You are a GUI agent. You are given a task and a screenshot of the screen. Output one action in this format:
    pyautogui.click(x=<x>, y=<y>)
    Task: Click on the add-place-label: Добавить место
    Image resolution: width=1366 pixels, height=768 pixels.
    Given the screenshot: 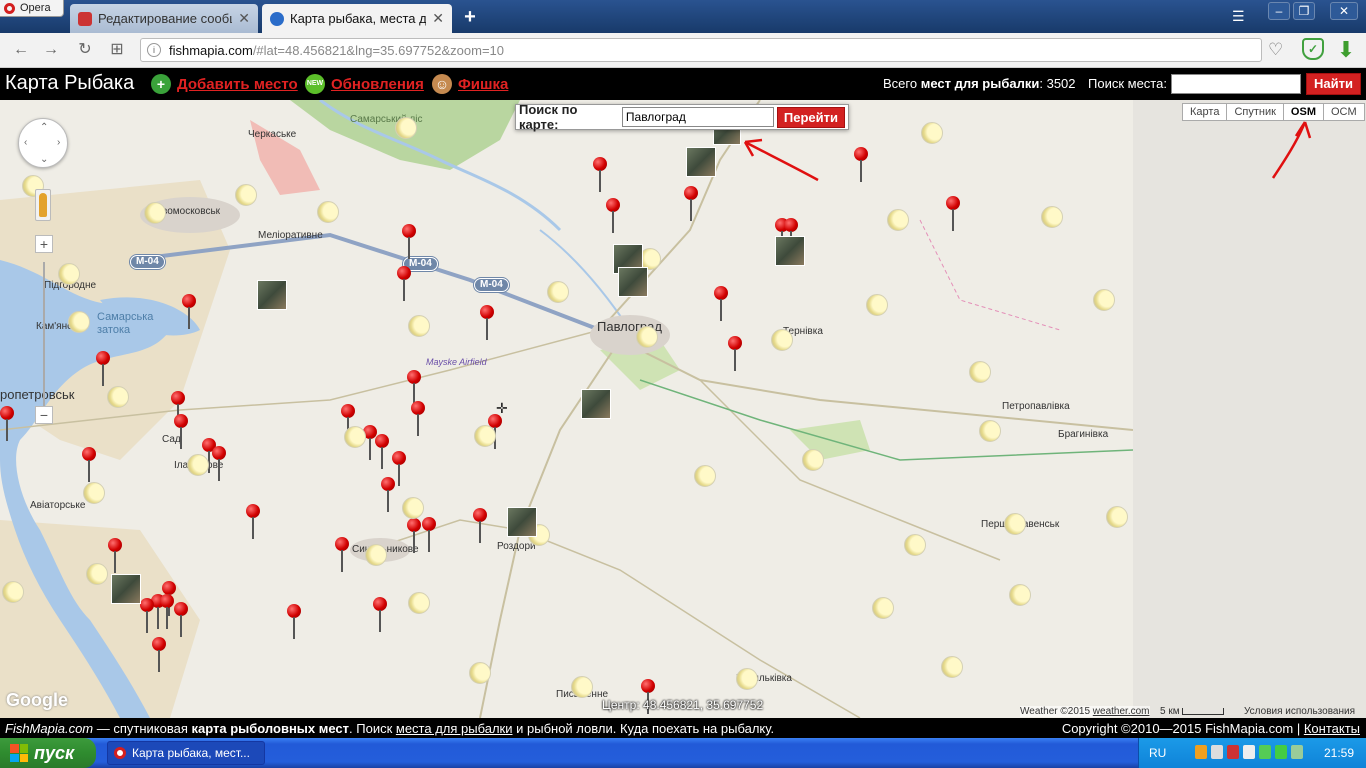 What is the action you would take?
    pyautogui.click(x=237, y=84)
    